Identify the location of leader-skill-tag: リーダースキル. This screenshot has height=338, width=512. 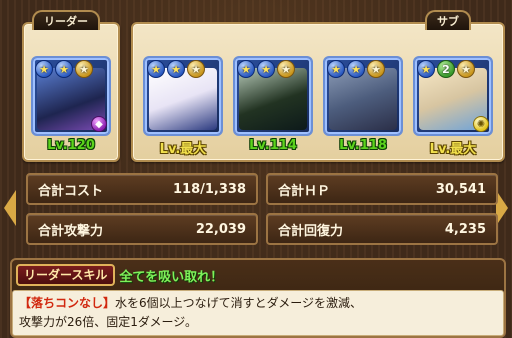
(66, 275).